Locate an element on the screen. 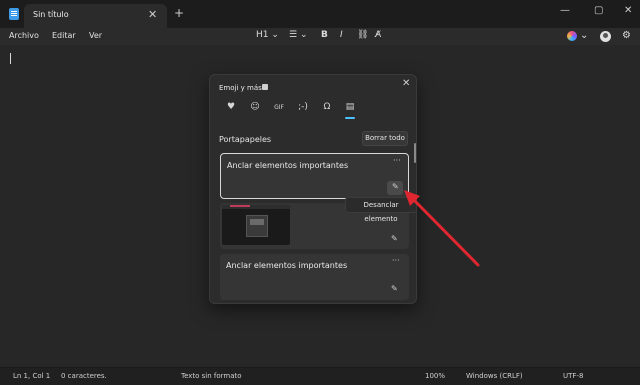 The width and height of the screenshot is (640, 385). active-tab-indicator is located at coordinates (350, 118).